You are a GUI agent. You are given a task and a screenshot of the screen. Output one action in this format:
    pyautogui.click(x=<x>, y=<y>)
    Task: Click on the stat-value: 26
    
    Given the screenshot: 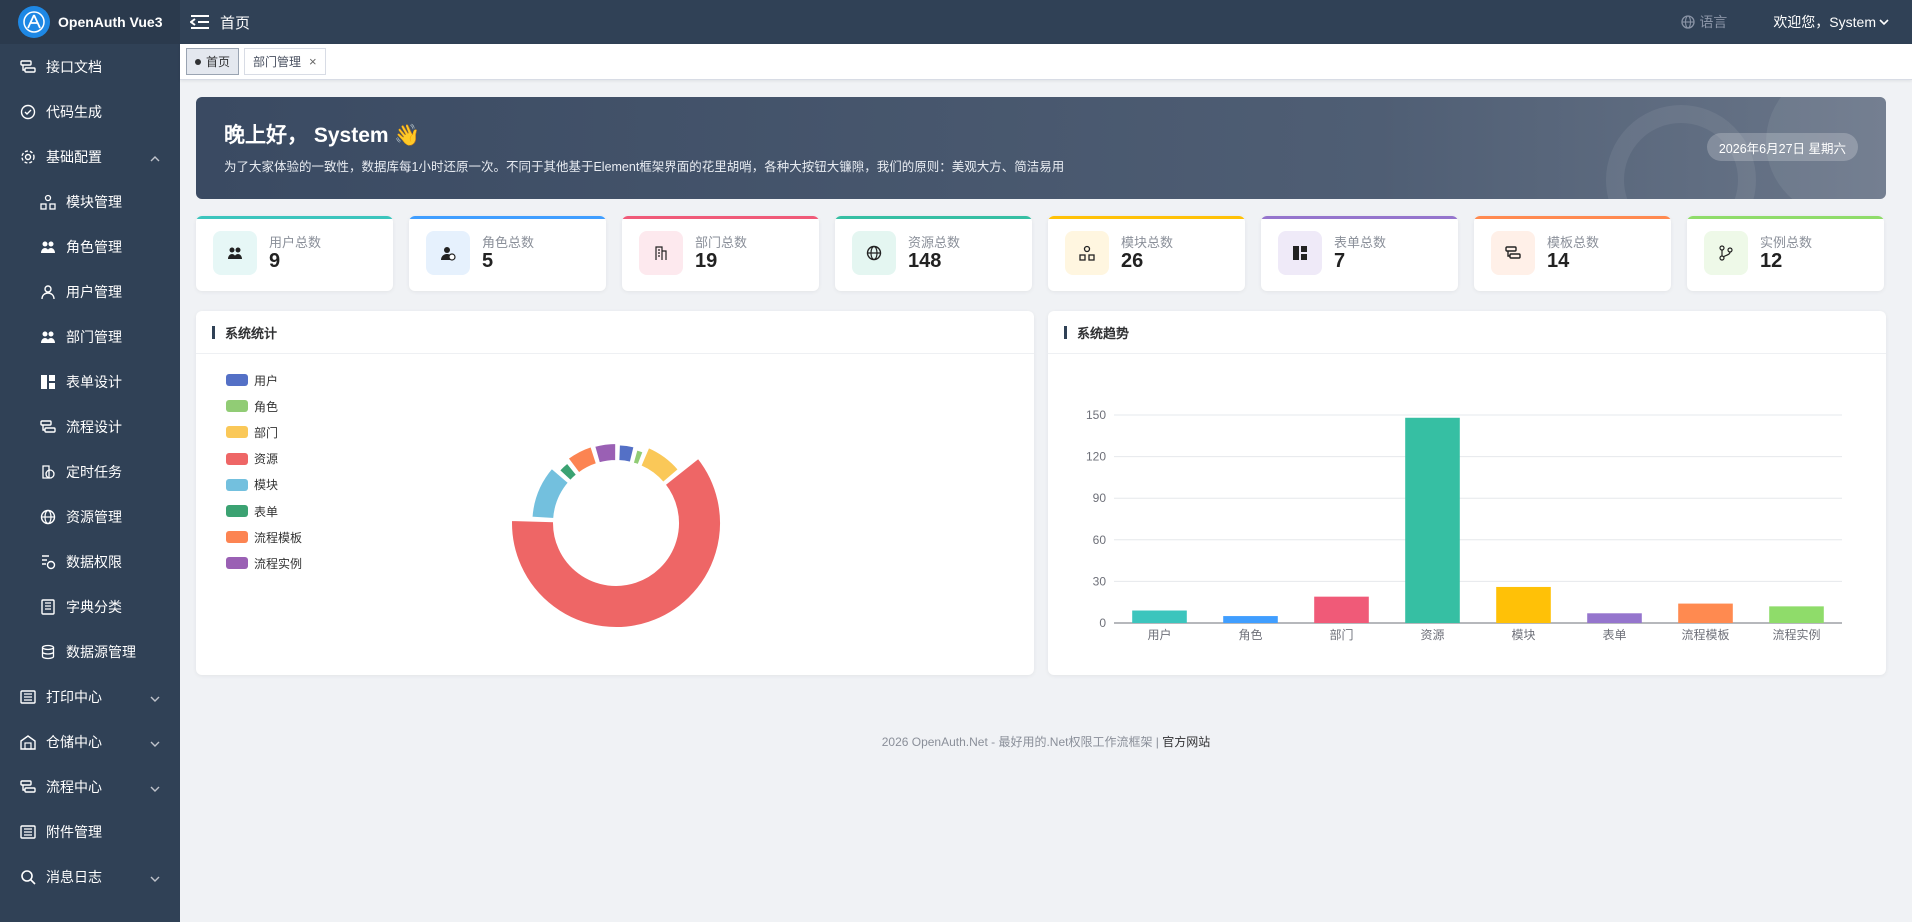 What is the action you would take?
    pyautogui.click(x=1132, y=261)
    